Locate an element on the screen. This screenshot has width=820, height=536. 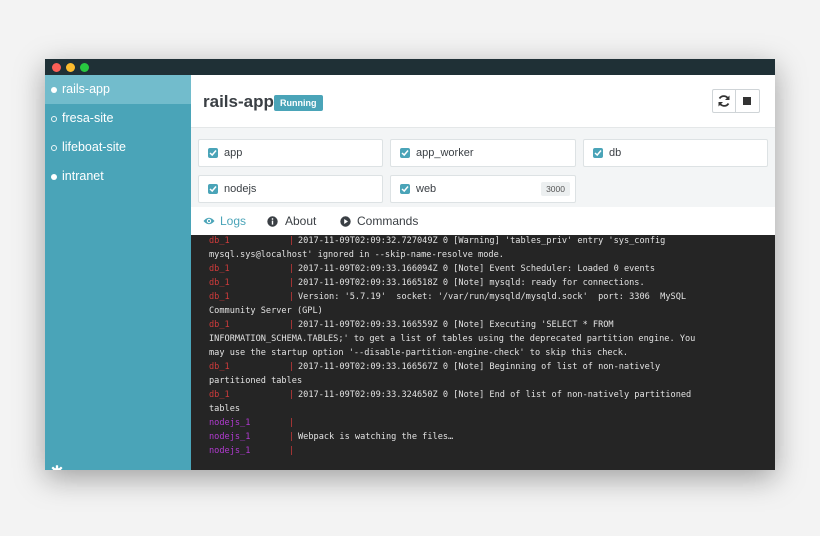
sidebar-item-label: fresa-site is located at coordinates (88, 118).